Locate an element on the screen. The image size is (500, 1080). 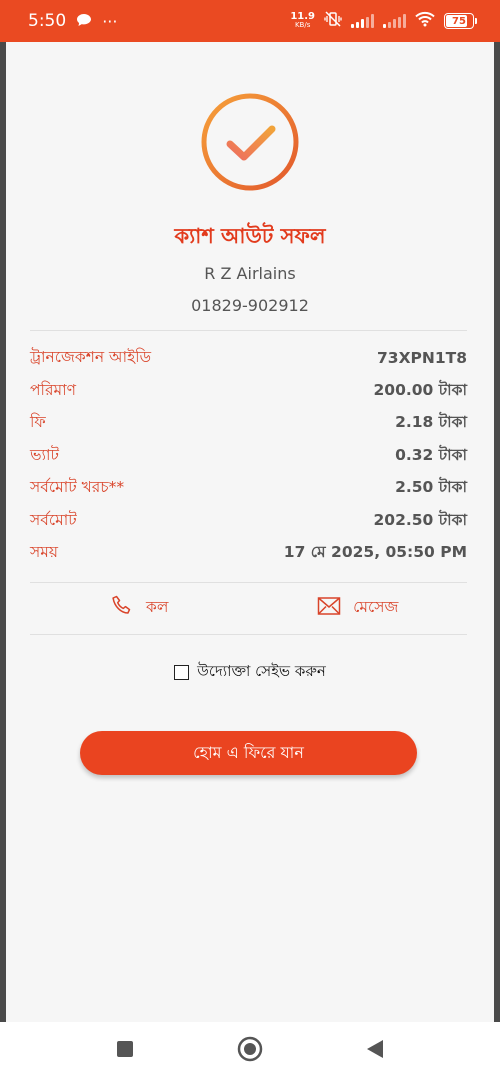
circle-icon is located at coordinates (250, 1051).